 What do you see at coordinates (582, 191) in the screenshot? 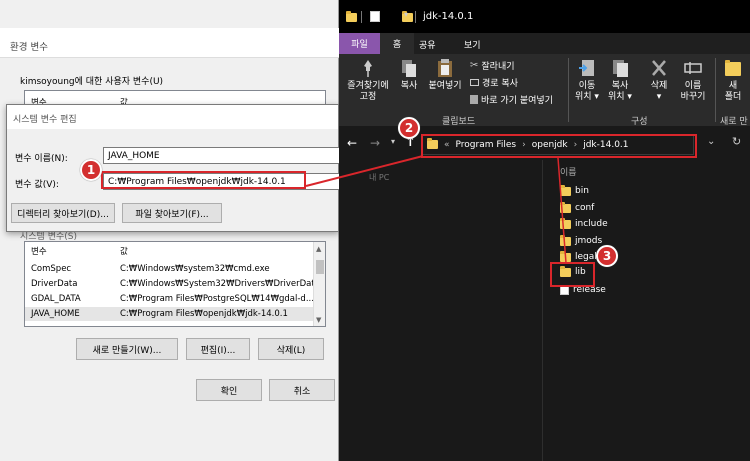
I see `item-name: bin` at bounding box center [582, 191].